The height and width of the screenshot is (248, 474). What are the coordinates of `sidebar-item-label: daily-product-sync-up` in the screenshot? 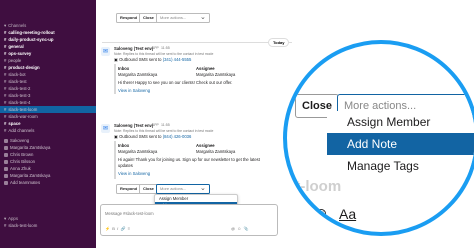 It's located at (31, 39).